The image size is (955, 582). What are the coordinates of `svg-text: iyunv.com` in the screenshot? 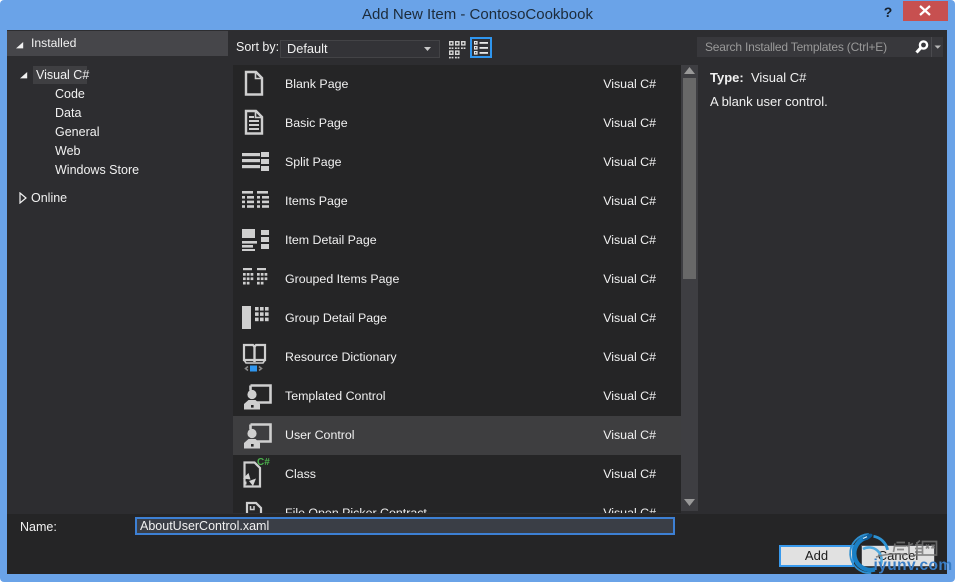 It's located at (913, 565).